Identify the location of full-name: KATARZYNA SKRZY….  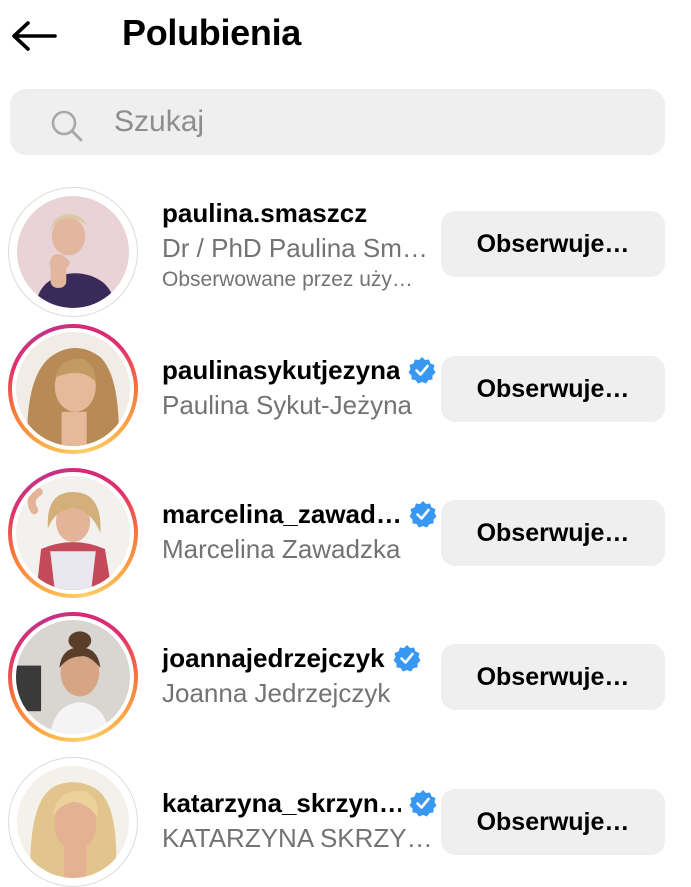
(297, 838).